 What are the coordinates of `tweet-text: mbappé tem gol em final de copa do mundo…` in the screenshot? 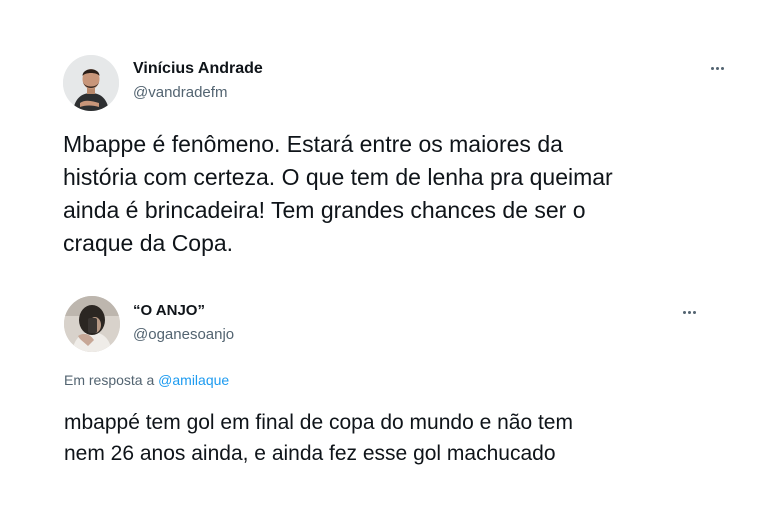 It's located at (318, 438).